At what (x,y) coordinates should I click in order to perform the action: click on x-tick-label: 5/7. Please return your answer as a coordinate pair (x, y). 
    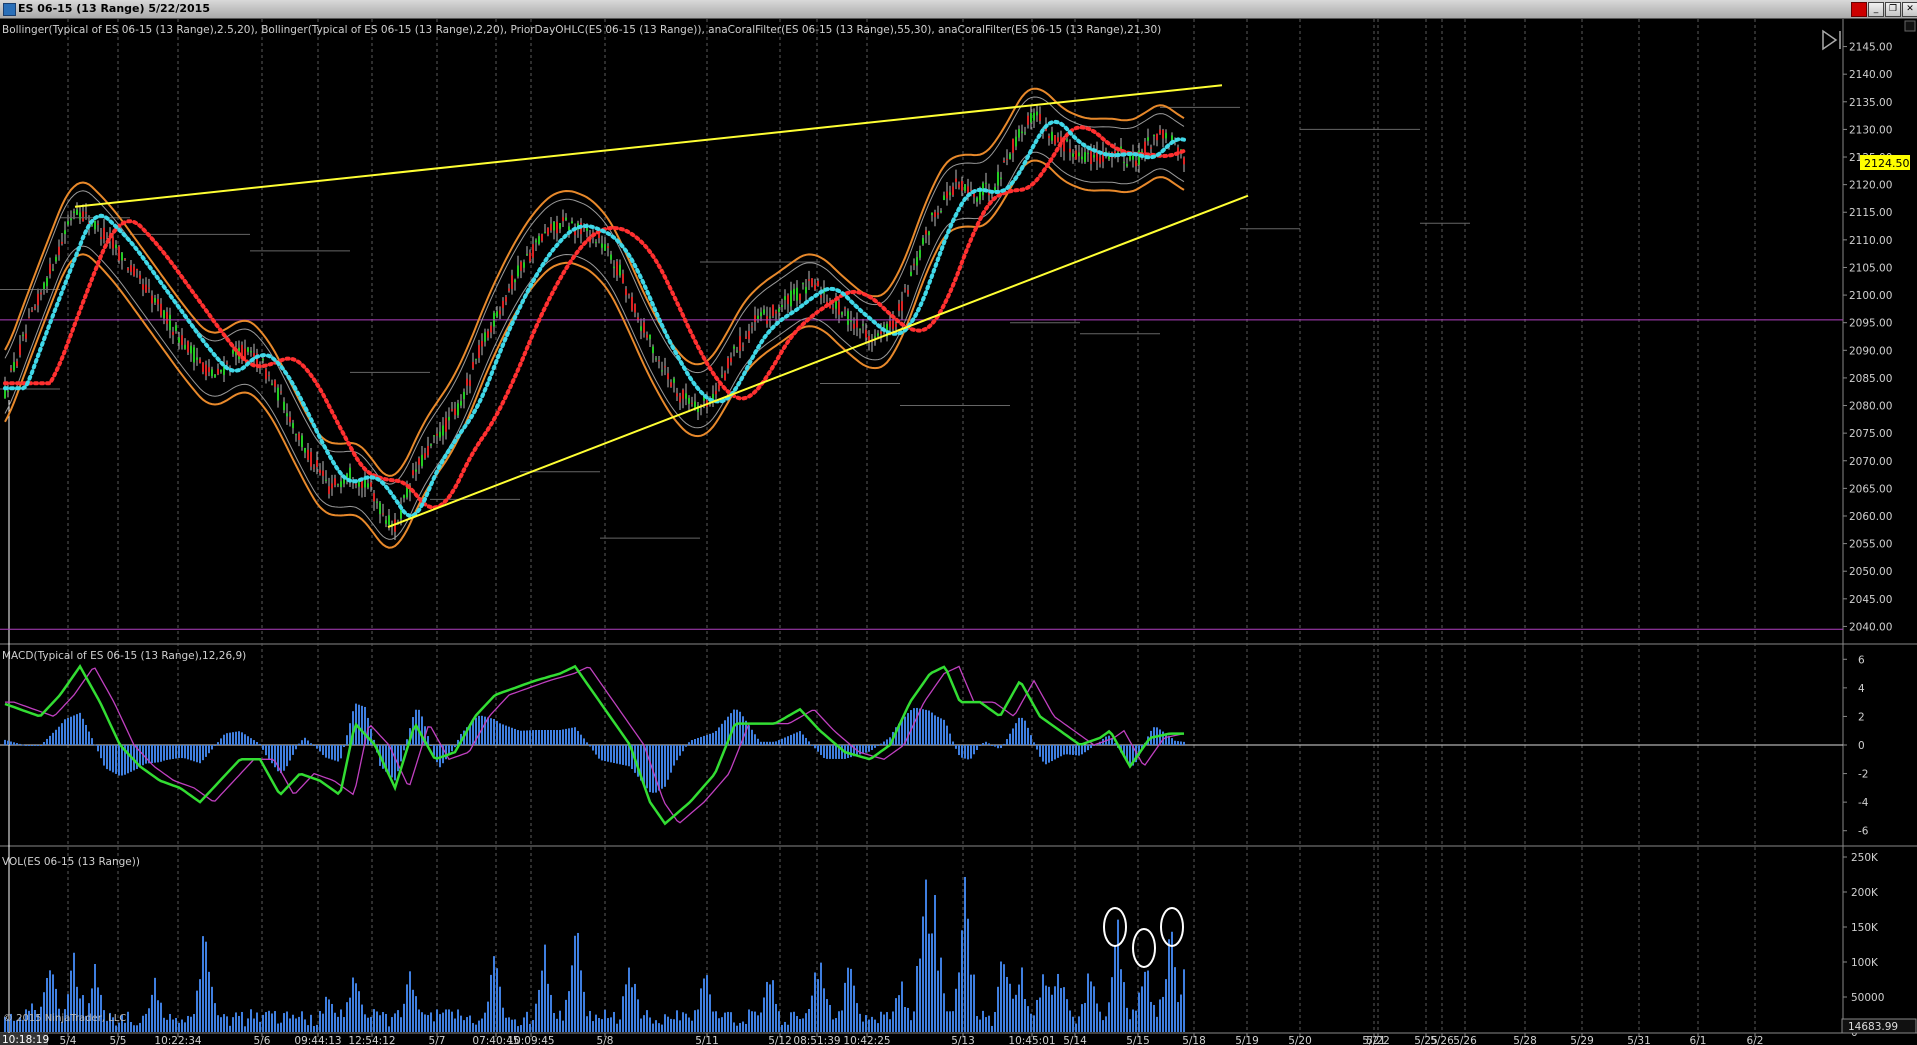
    Looking at the image, I should click on (437, 1040).